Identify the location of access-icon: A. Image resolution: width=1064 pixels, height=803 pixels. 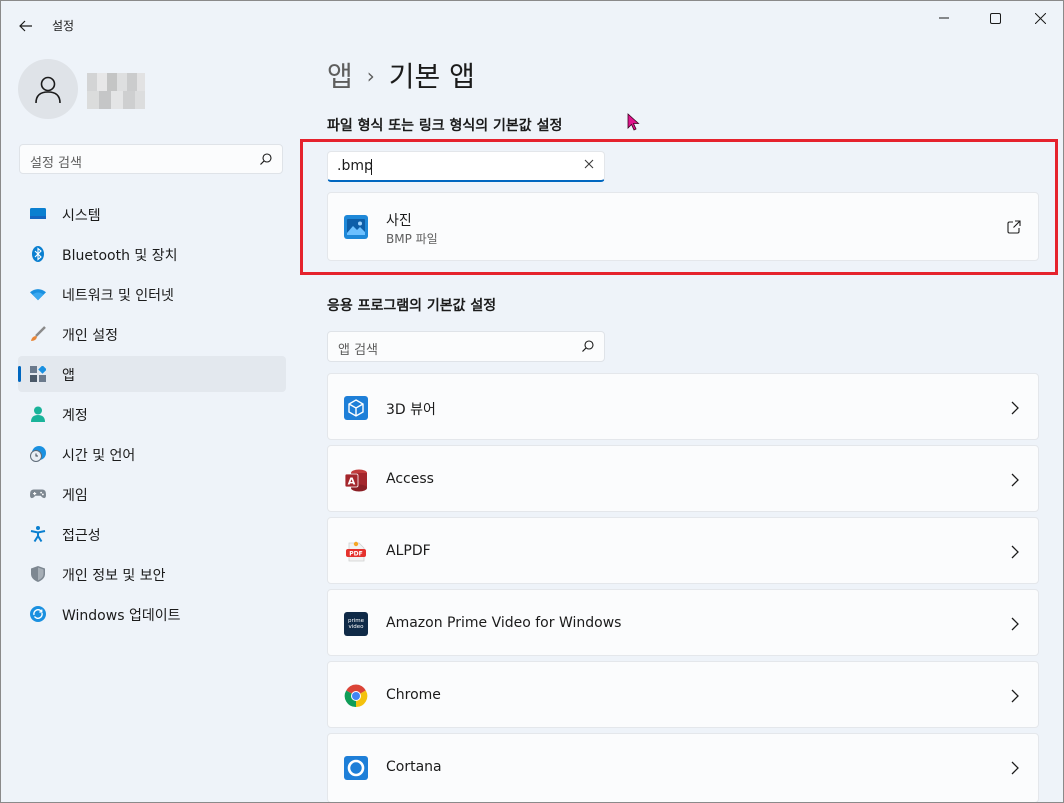
(355, 480).